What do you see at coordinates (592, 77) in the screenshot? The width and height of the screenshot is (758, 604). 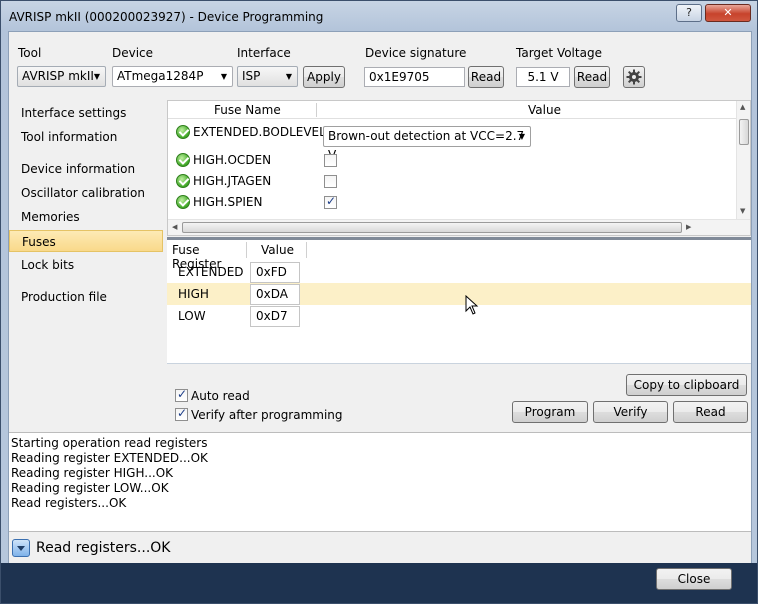 I see `voltage-read-button: Read` at bounding box center [592, 77].